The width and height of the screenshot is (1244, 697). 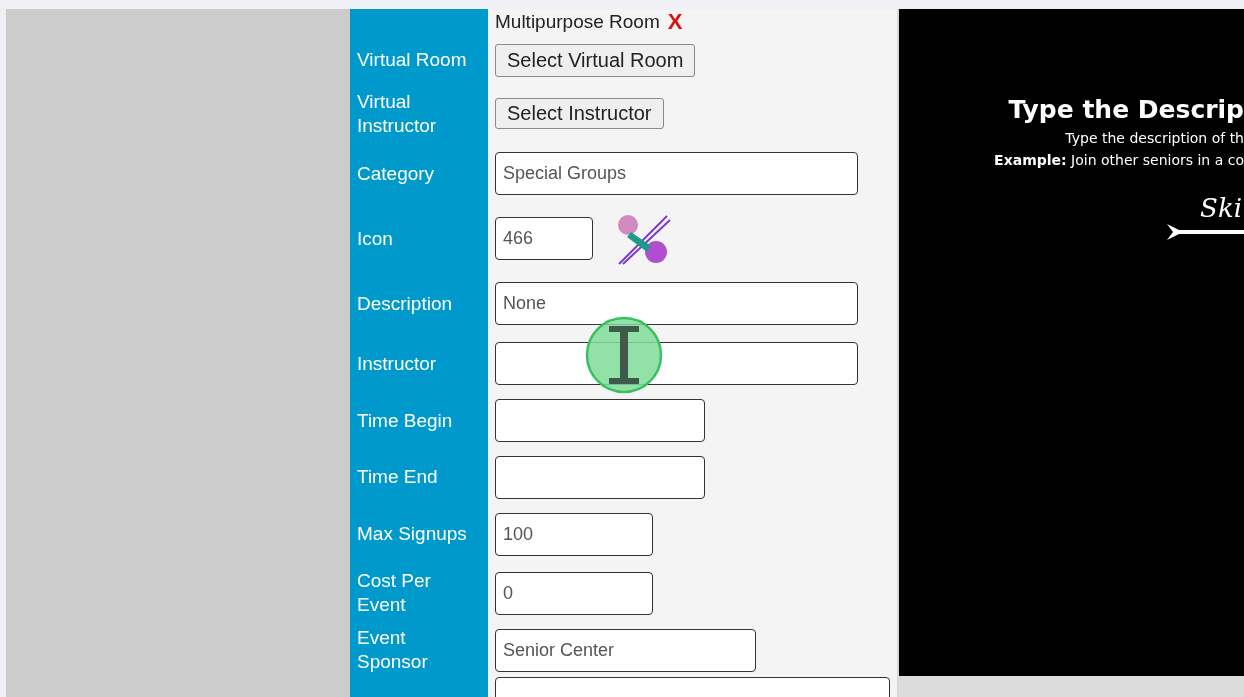 What do you see at coordinates (405, 303) in the screenshot?
I see `field-label: Description` at bounding box center [405, 303].